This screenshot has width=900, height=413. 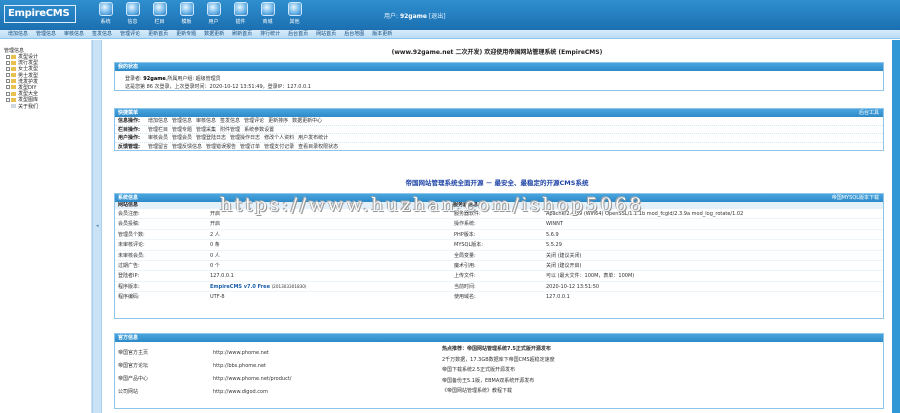 I want to click on toolbar-info: 信息, so click(x=132, y=13).